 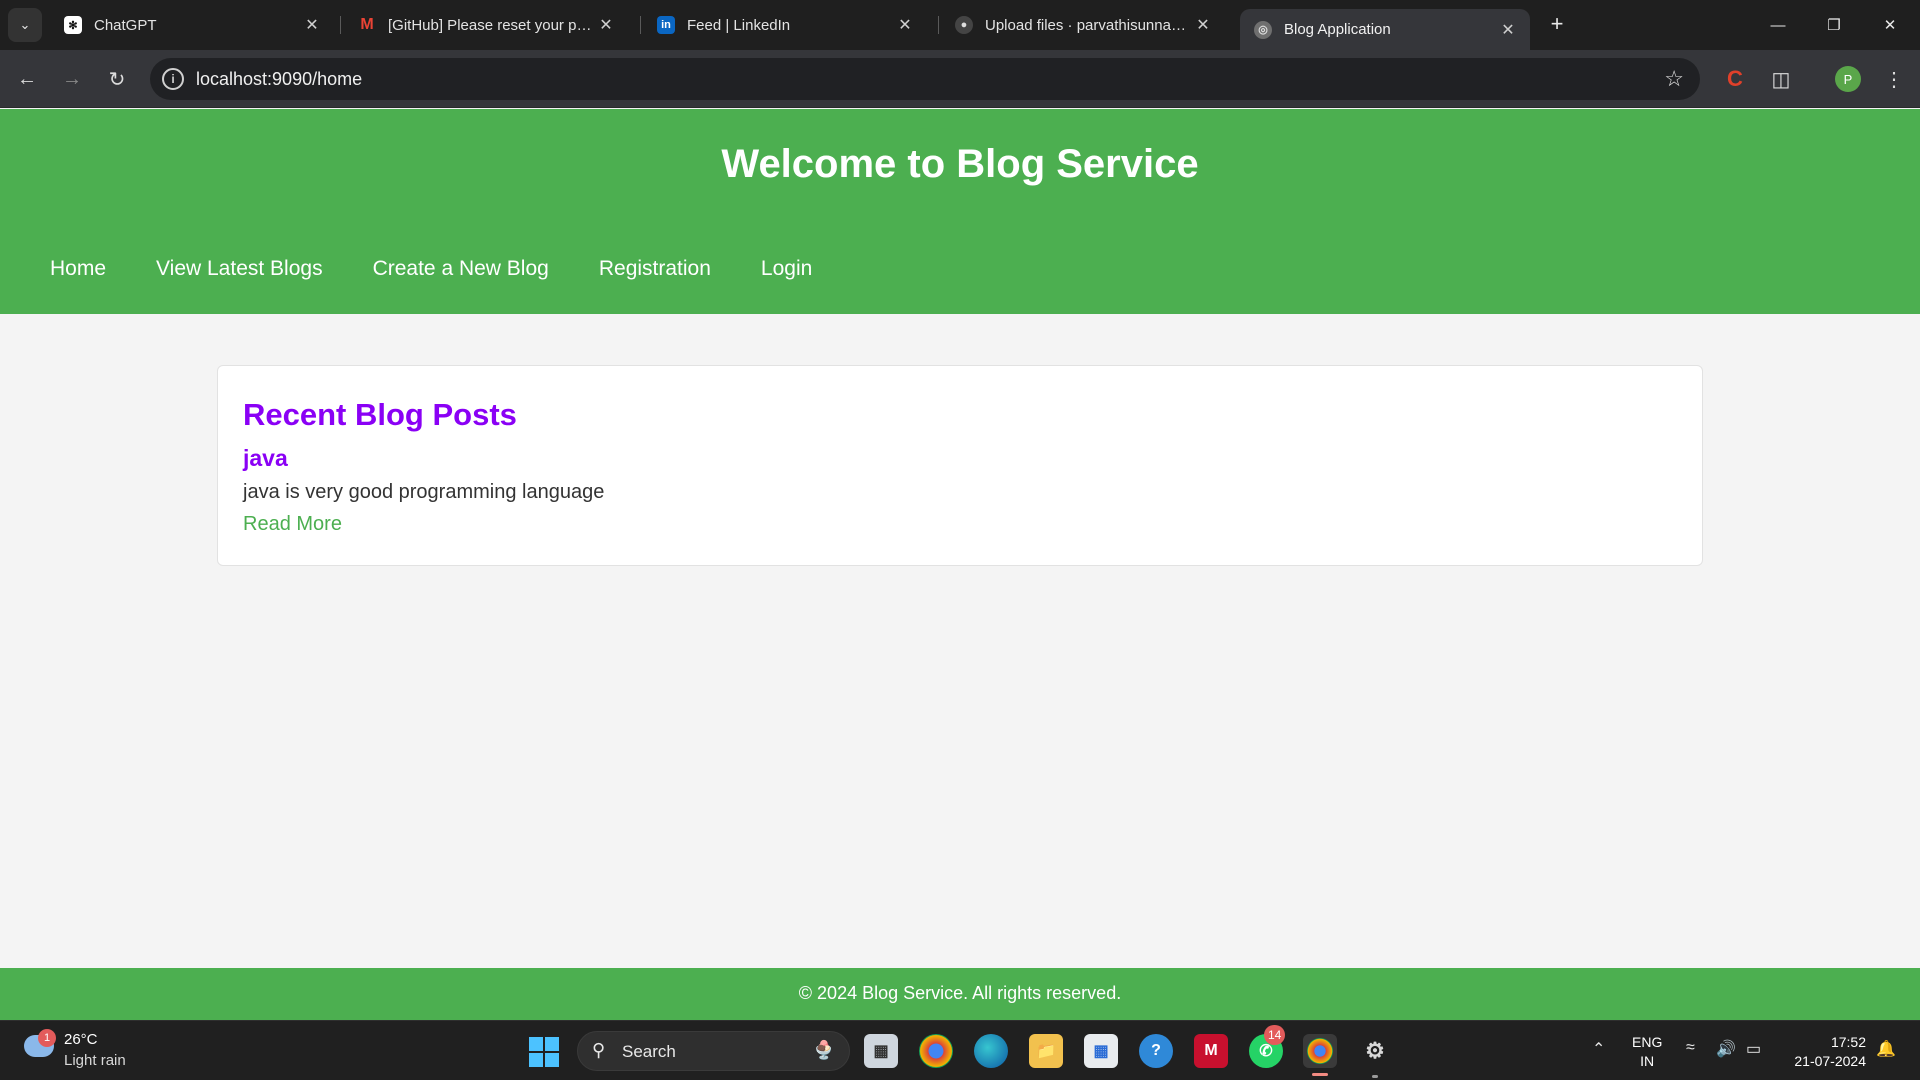 I want to click on file-explorer-icon: 📁, so click(x=1046, y=1051).